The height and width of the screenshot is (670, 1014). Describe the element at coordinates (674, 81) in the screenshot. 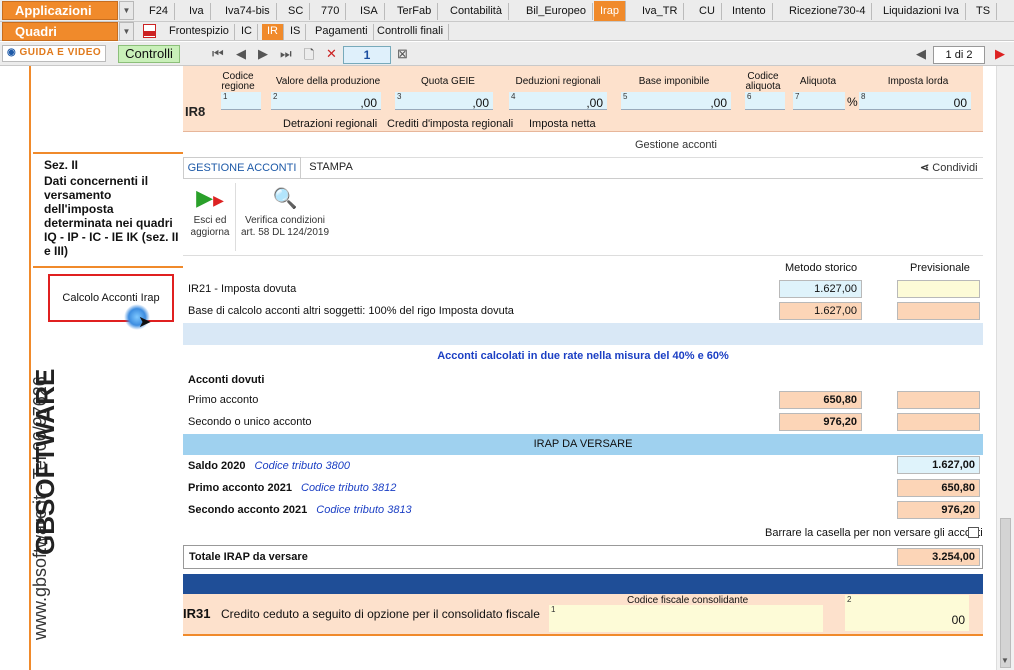

I see `header-base-imponibile: Base imponibile` at that location.